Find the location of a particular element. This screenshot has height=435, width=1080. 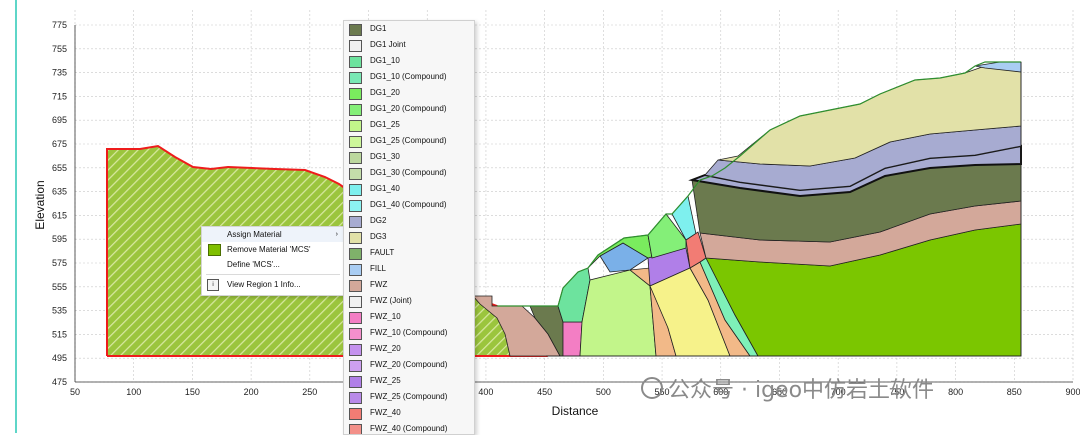

x-tick-label: 200 is located at coordinates (251, 392).